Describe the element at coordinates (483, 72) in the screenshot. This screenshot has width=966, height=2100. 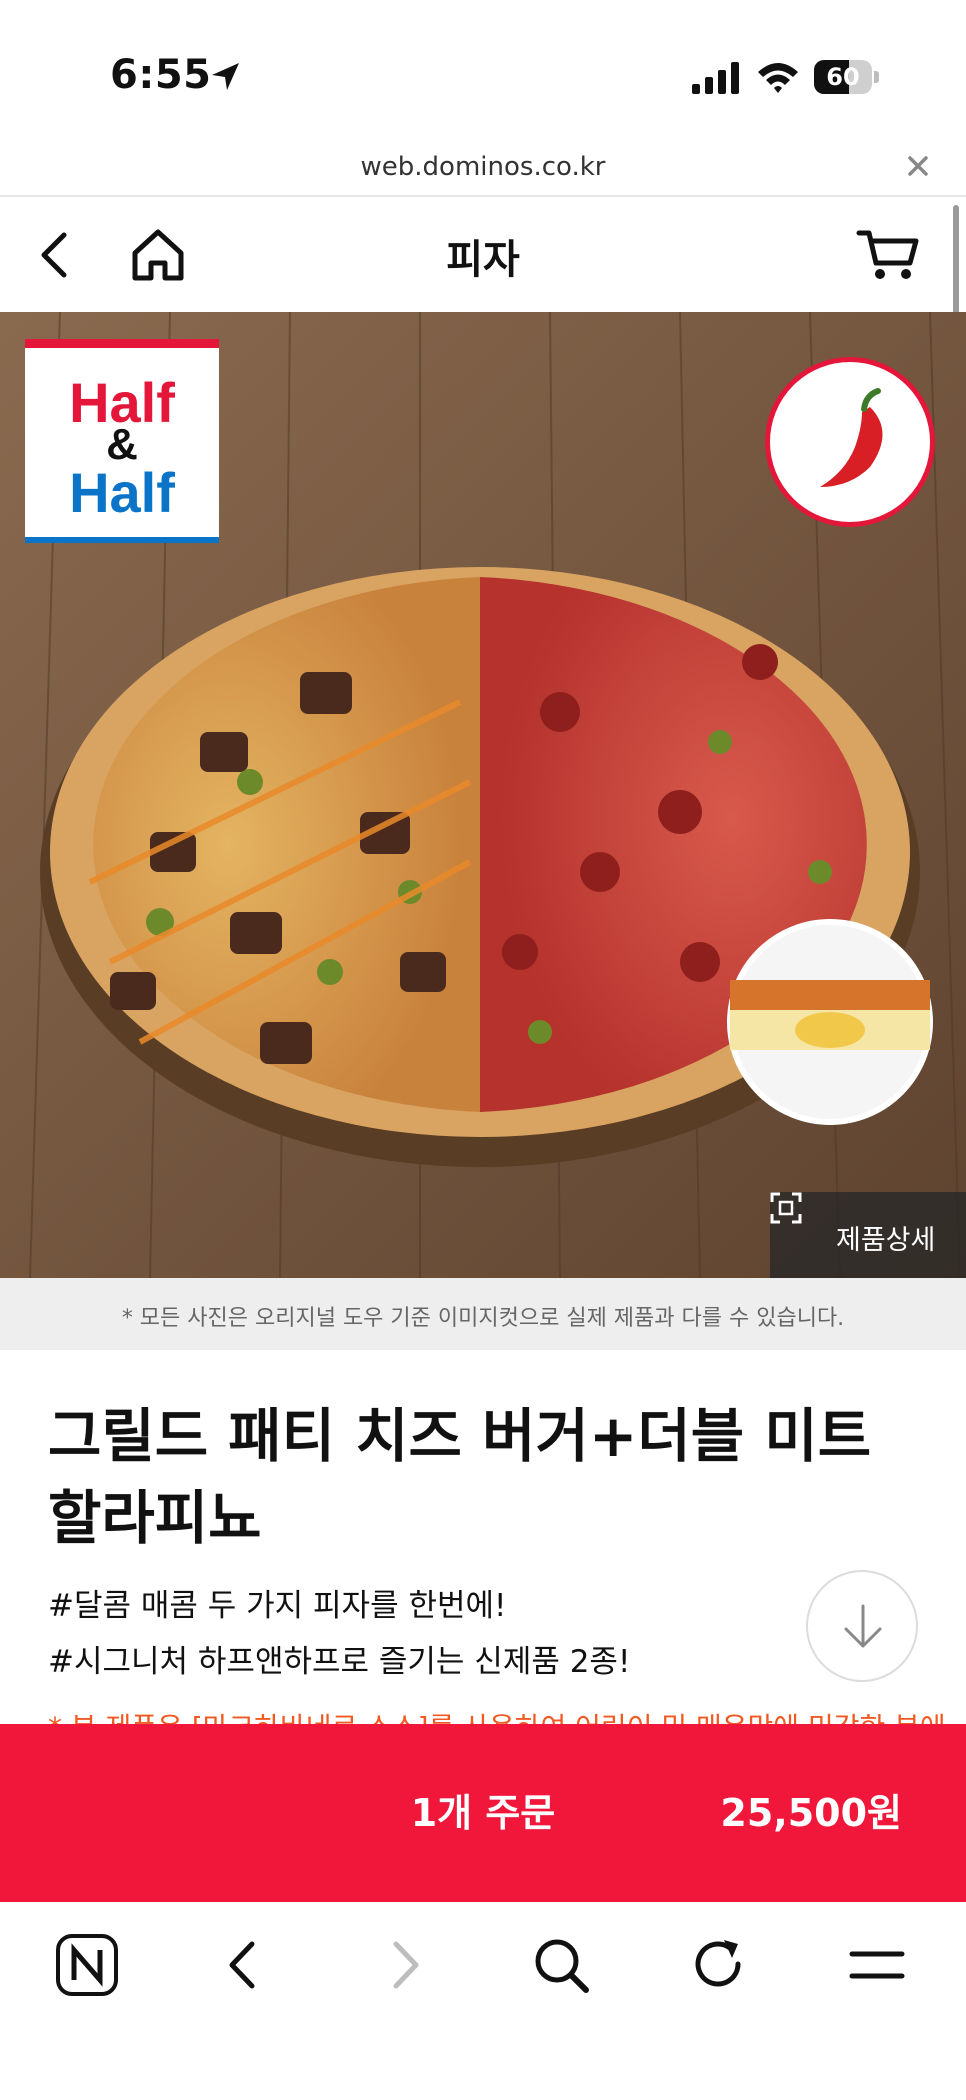
I see `status-bar: 6:55 60` at that location.